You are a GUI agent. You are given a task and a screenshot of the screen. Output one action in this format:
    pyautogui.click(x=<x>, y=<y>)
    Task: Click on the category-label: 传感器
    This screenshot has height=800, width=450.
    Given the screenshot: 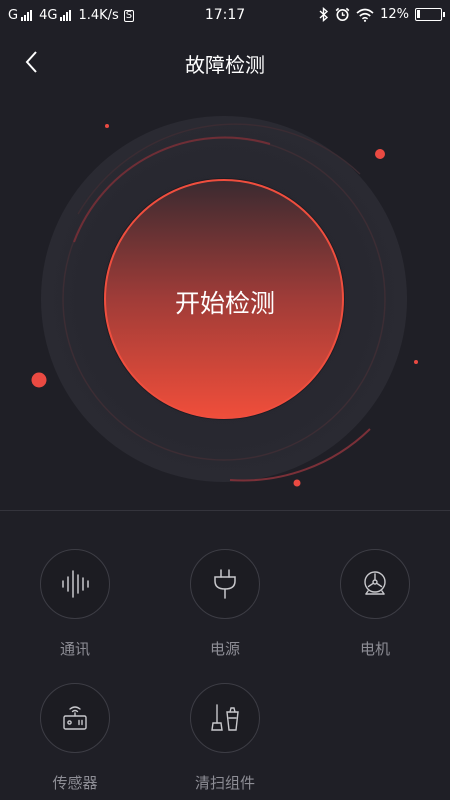 What is the action you would take?
    pyautogui.click(x=75, y=783)
    